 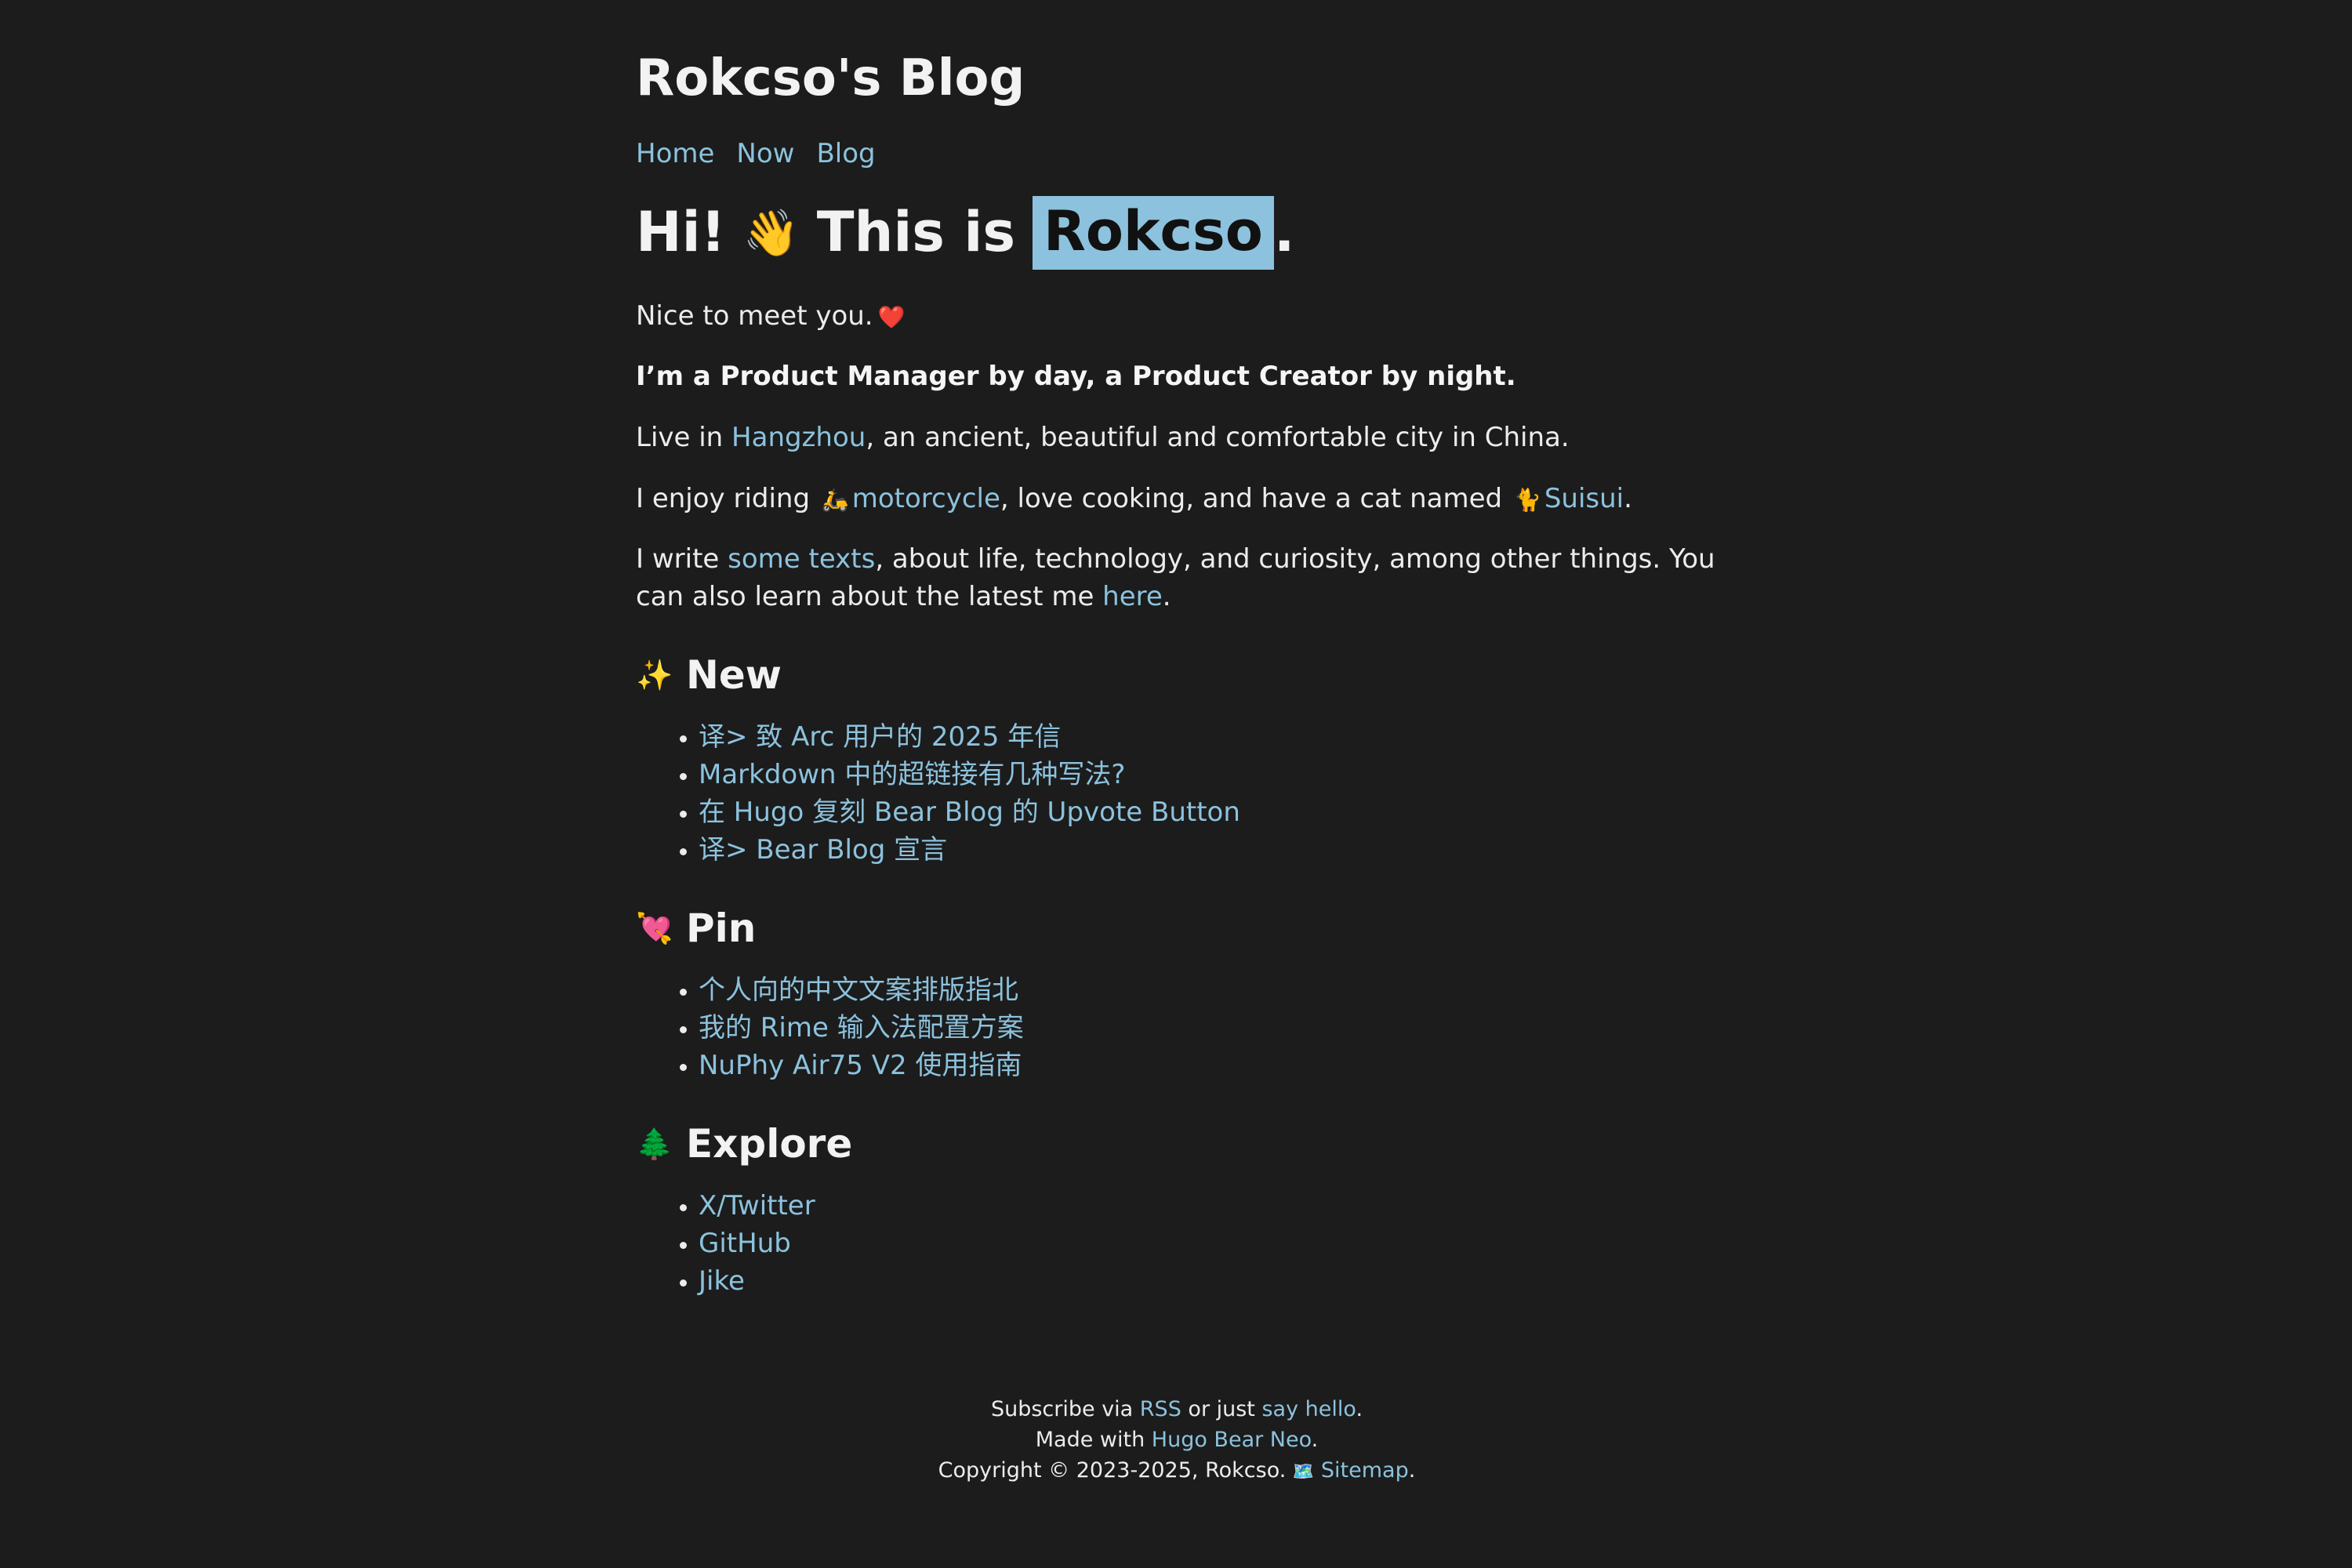 What do you see at coordinates (1160, 1409) in the screenshot?
I see `rss-link: RSS` at bounding box center [1160, 1409].